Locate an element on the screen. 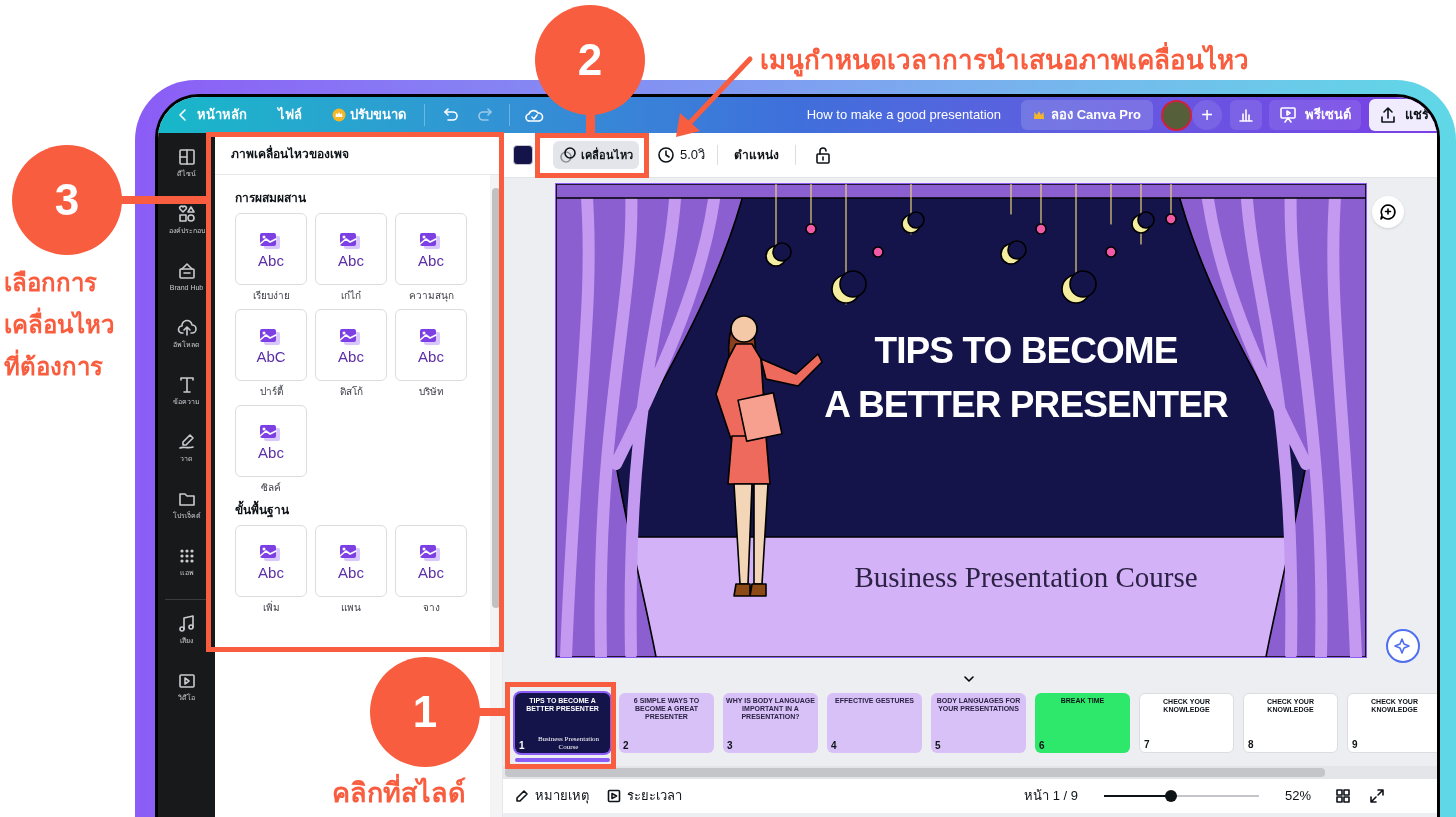 This screenshot has height=817, width=1456. slider-thumb is located at coordinates (1170, 796).